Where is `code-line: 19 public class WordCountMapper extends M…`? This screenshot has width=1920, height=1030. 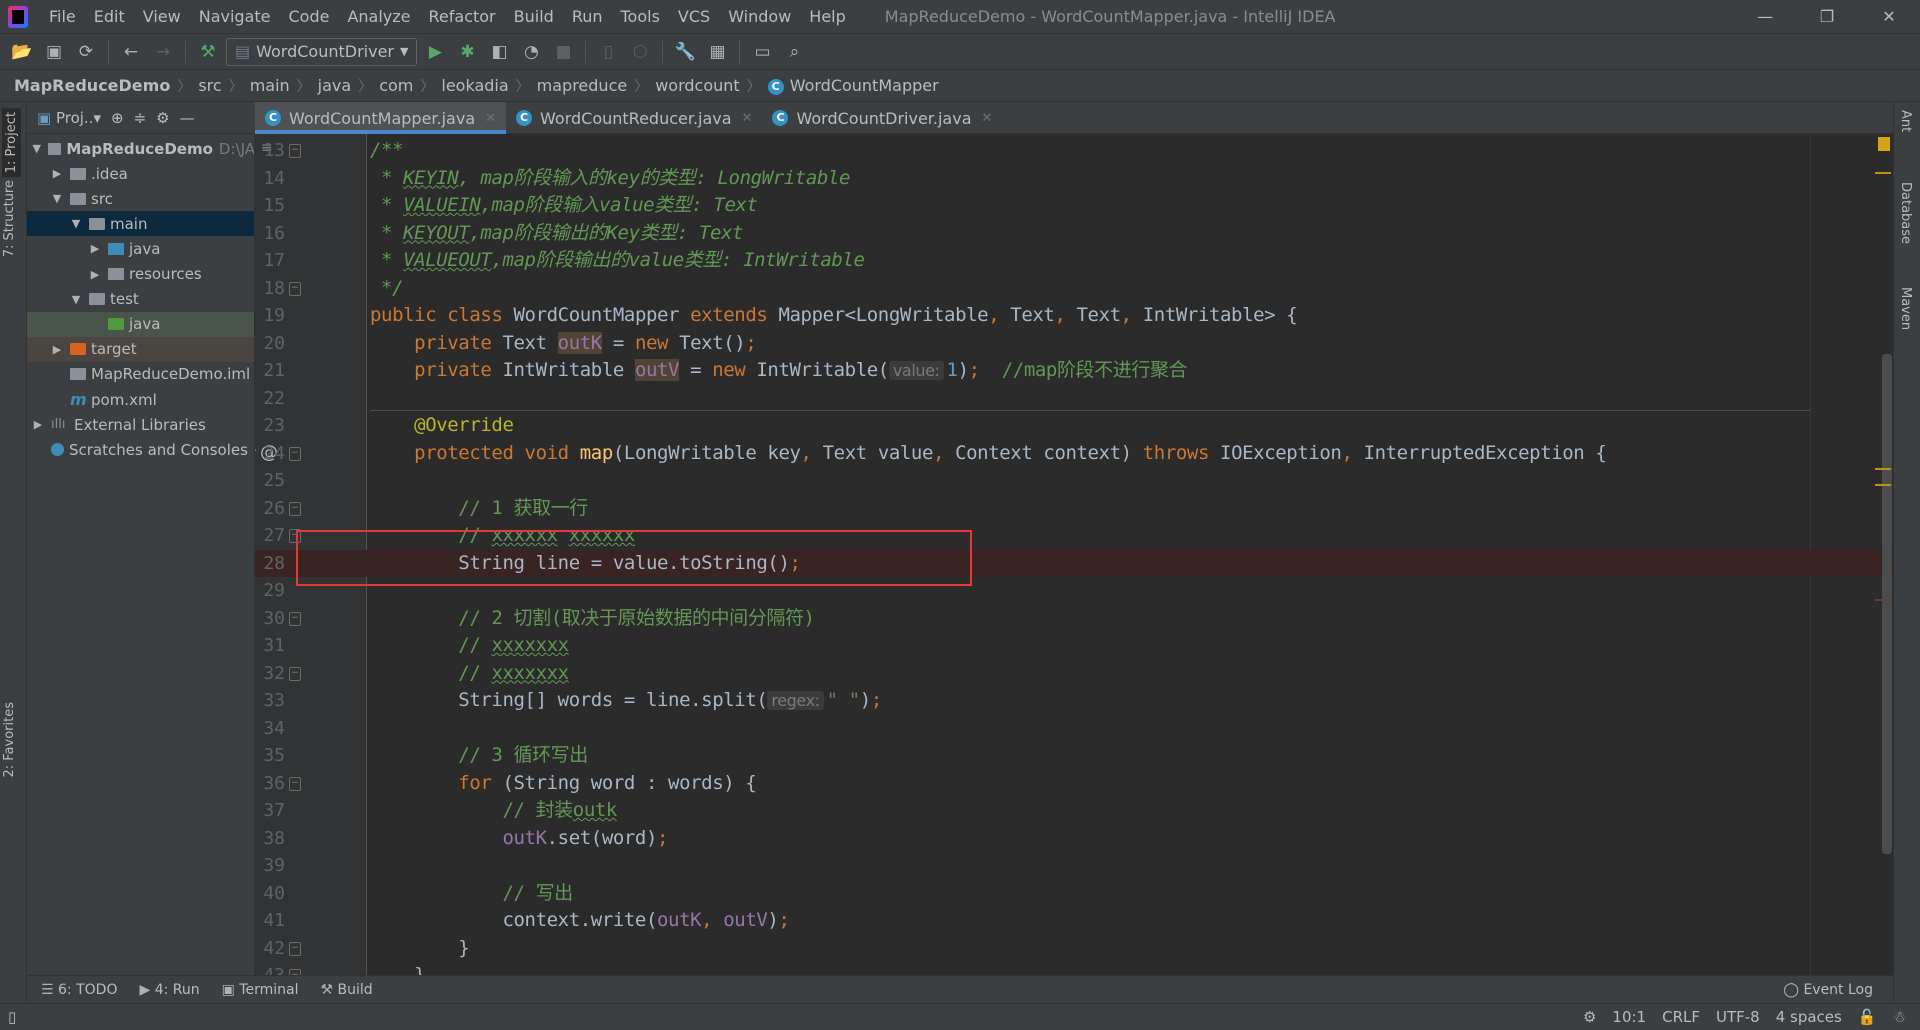 code-line: 19 public class WordCountMapper extends M… is located at coordinates (1074, 316).